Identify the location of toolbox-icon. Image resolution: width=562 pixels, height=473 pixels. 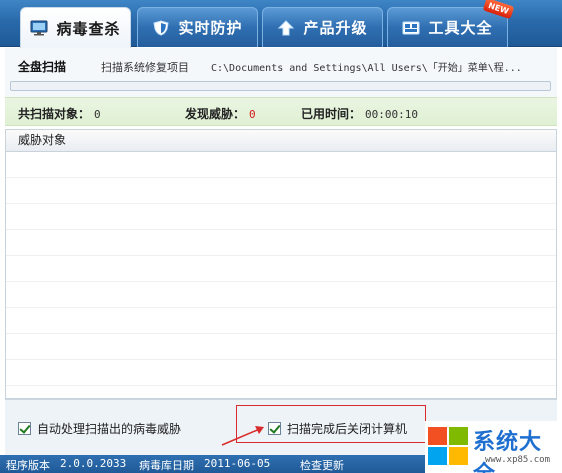
(411, 28).